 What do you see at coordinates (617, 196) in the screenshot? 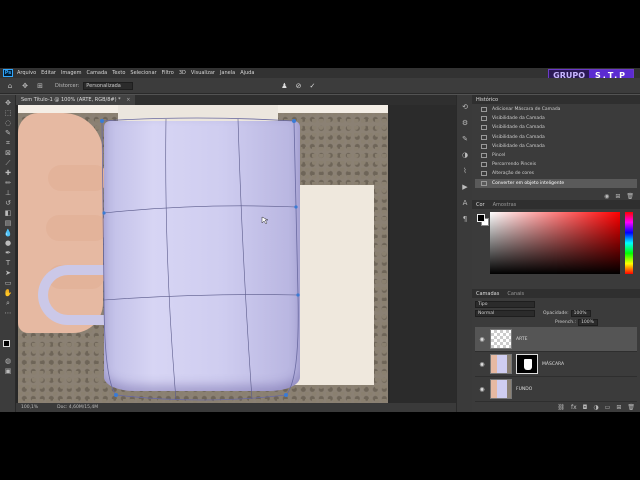
I see `new-document-icon: ⊞` at bounding box center [617, 196].